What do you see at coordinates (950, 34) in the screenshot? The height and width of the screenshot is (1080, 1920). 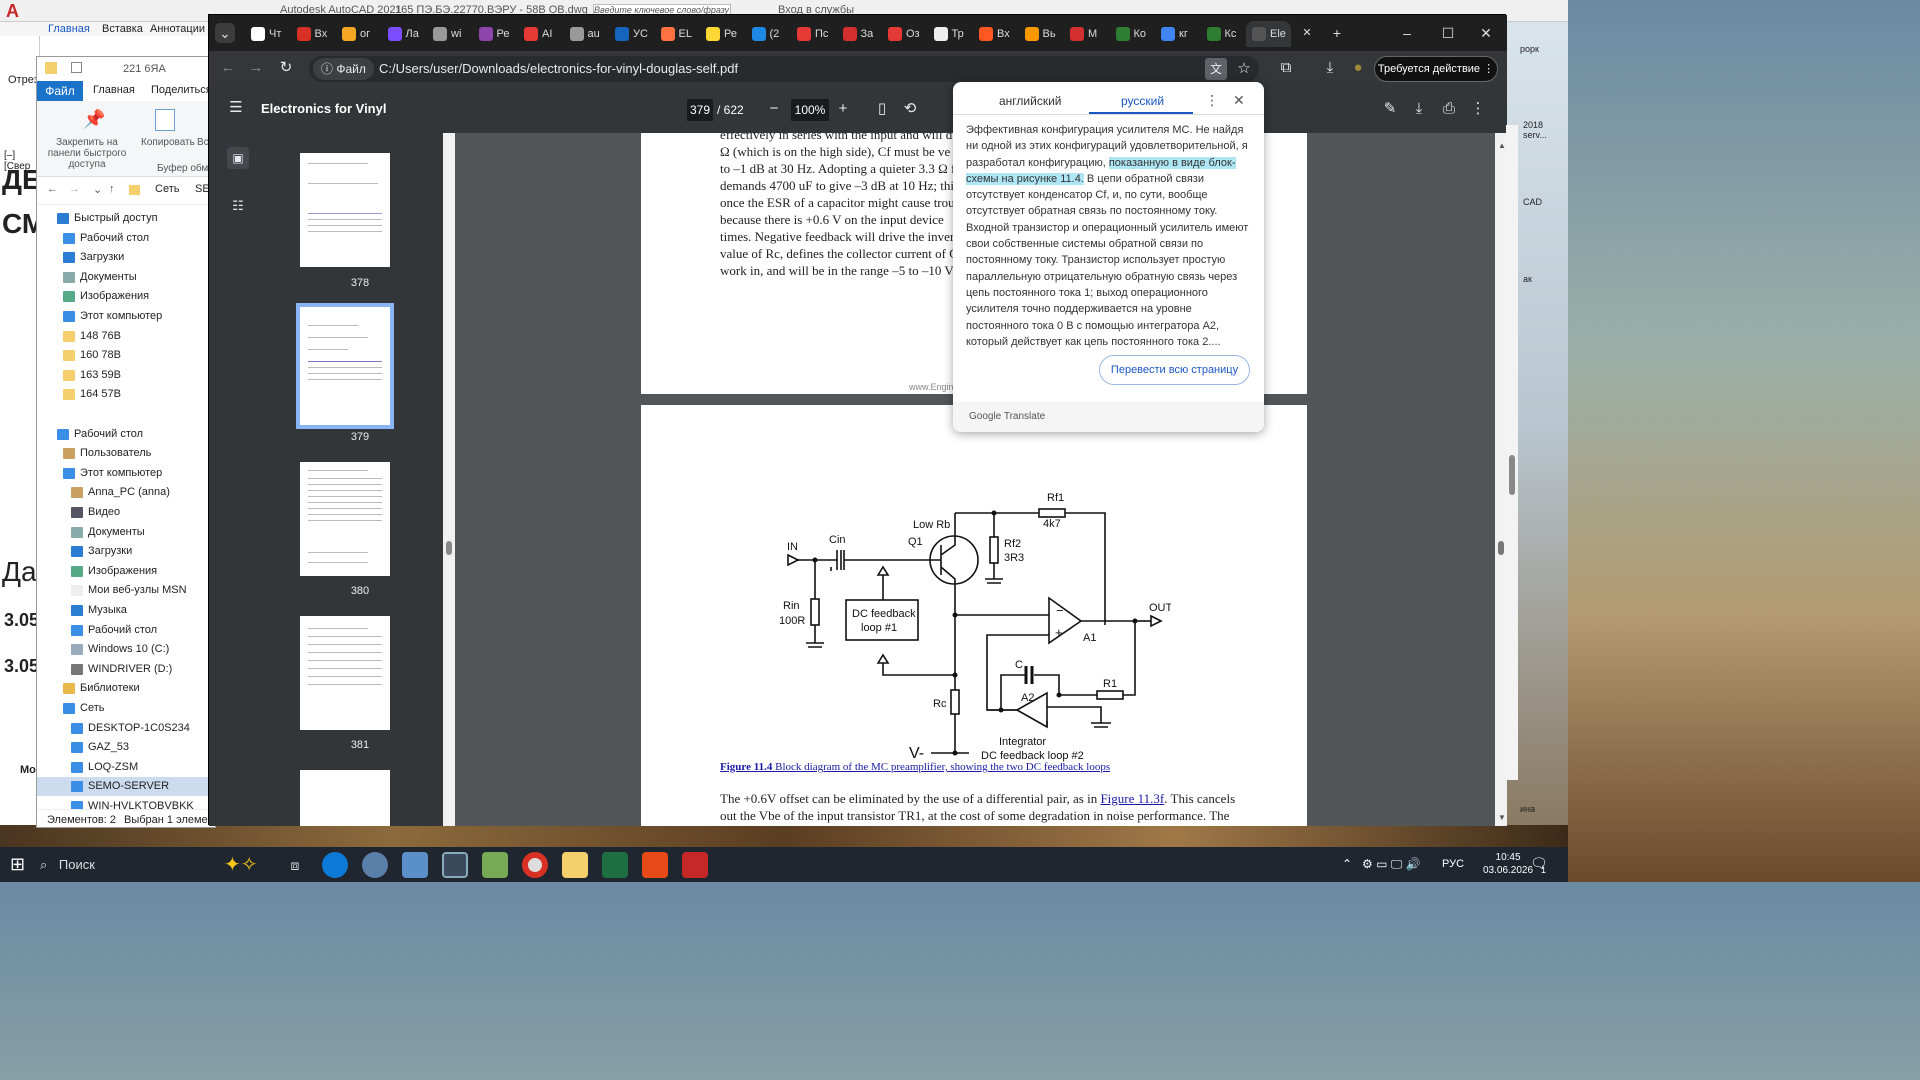 I see `browser-tab: Тр` at bounding box center [950, 34].